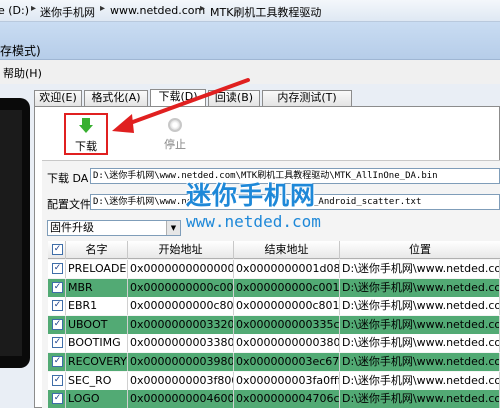  I want to click on header-name: 名字, so click(97, 250).